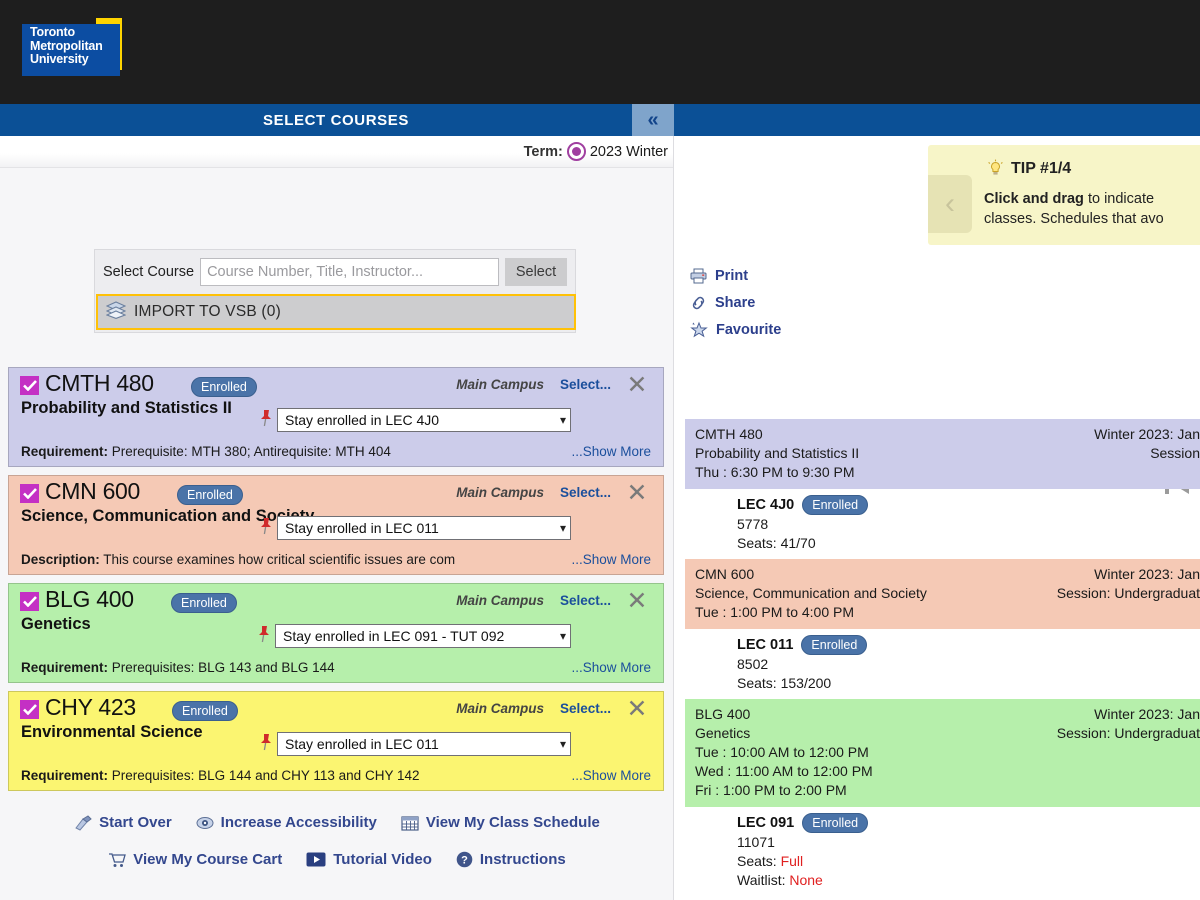 This screenshot has width=1200, height=900. I want to click on schedule-section: LEC 4J0 Enrolled 5778 Seats: 41/70, so click(800, 524).